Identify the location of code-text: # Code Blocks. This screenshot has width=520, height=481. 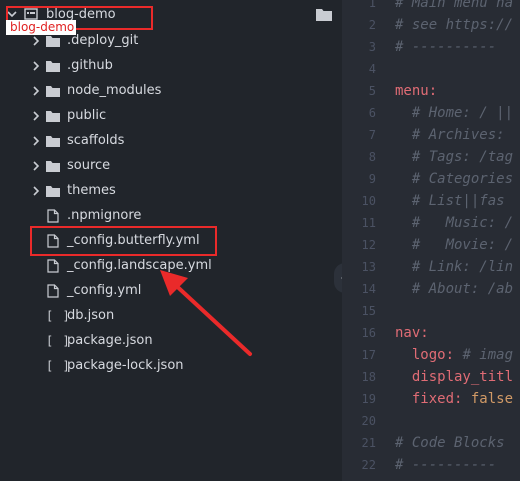
(454, 443).